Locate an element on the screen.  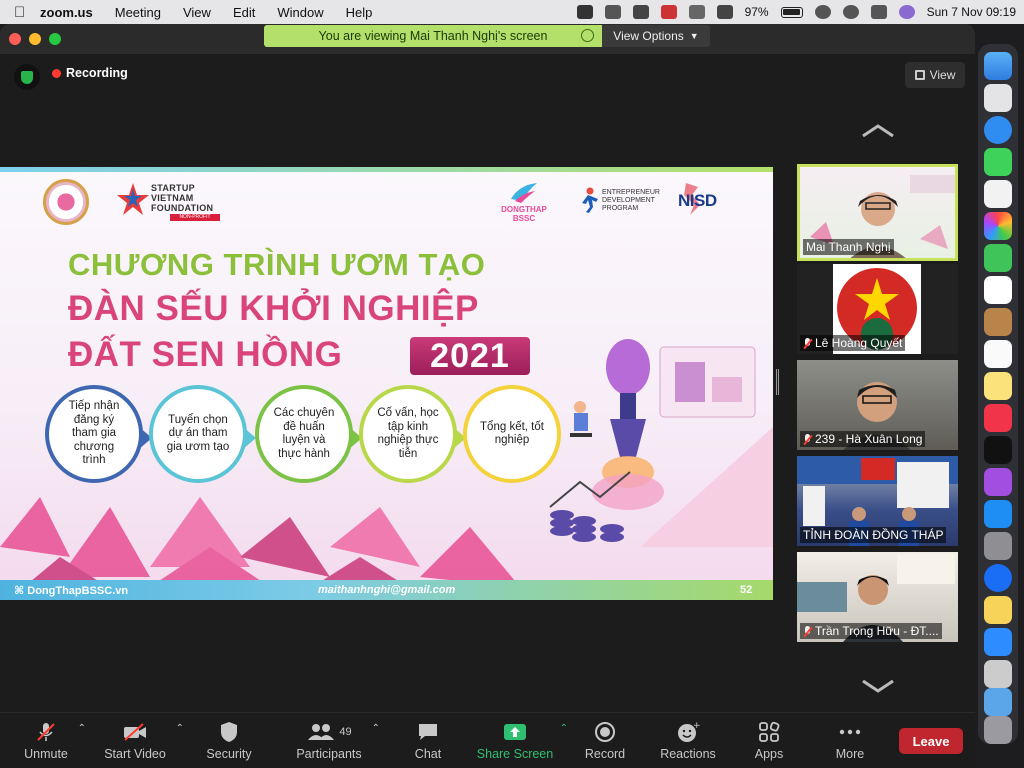
participants-button: 49 Participants ⌃ is located at coordinates (336, 743).